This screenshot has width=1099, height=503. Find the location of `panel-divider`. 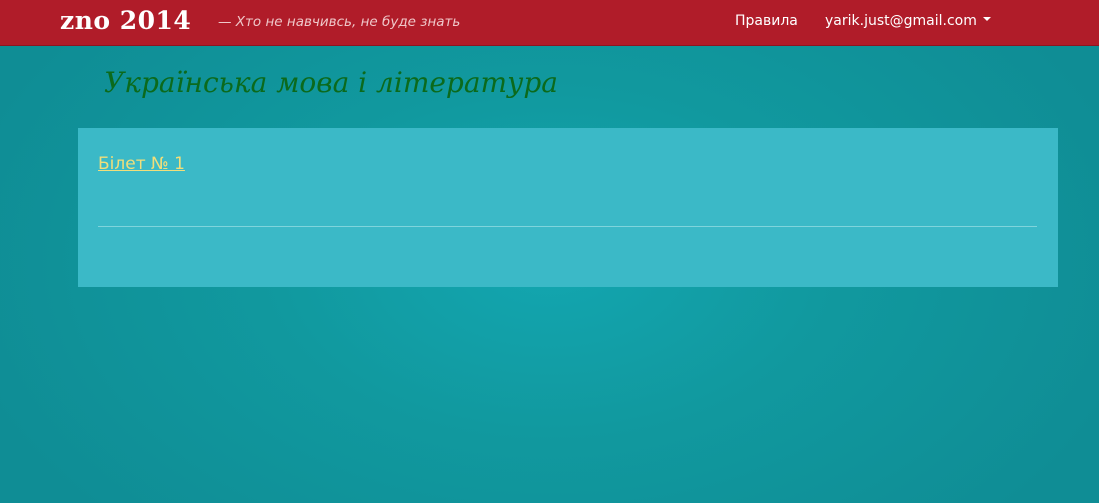

panel-divider is located at coordinates (567, 226).